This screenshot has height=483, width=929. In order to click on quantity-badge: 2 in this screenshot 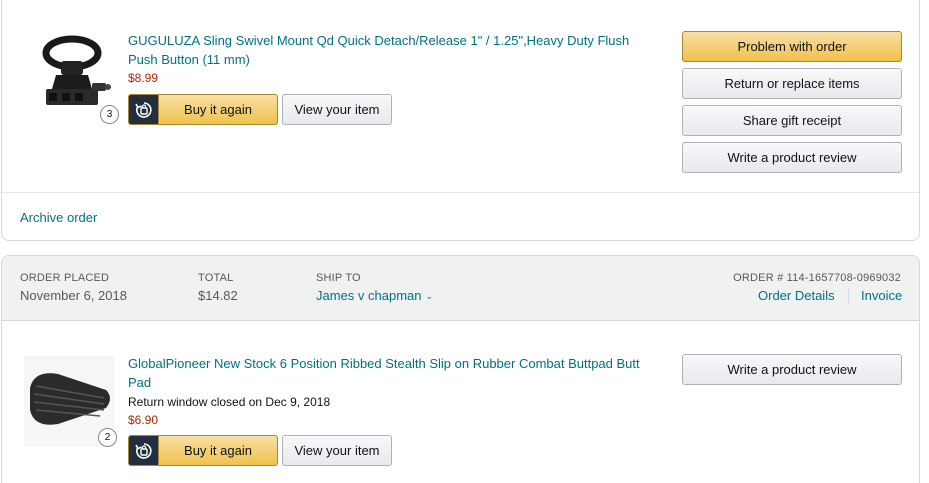, I will do `click(107, 437)`.